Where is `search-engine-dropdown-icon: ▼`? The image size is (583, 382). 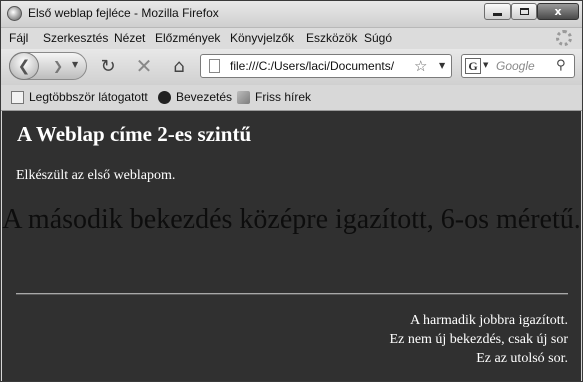
search-engine-dropdown-icon: ▼ is located at coordinates (485, 65).